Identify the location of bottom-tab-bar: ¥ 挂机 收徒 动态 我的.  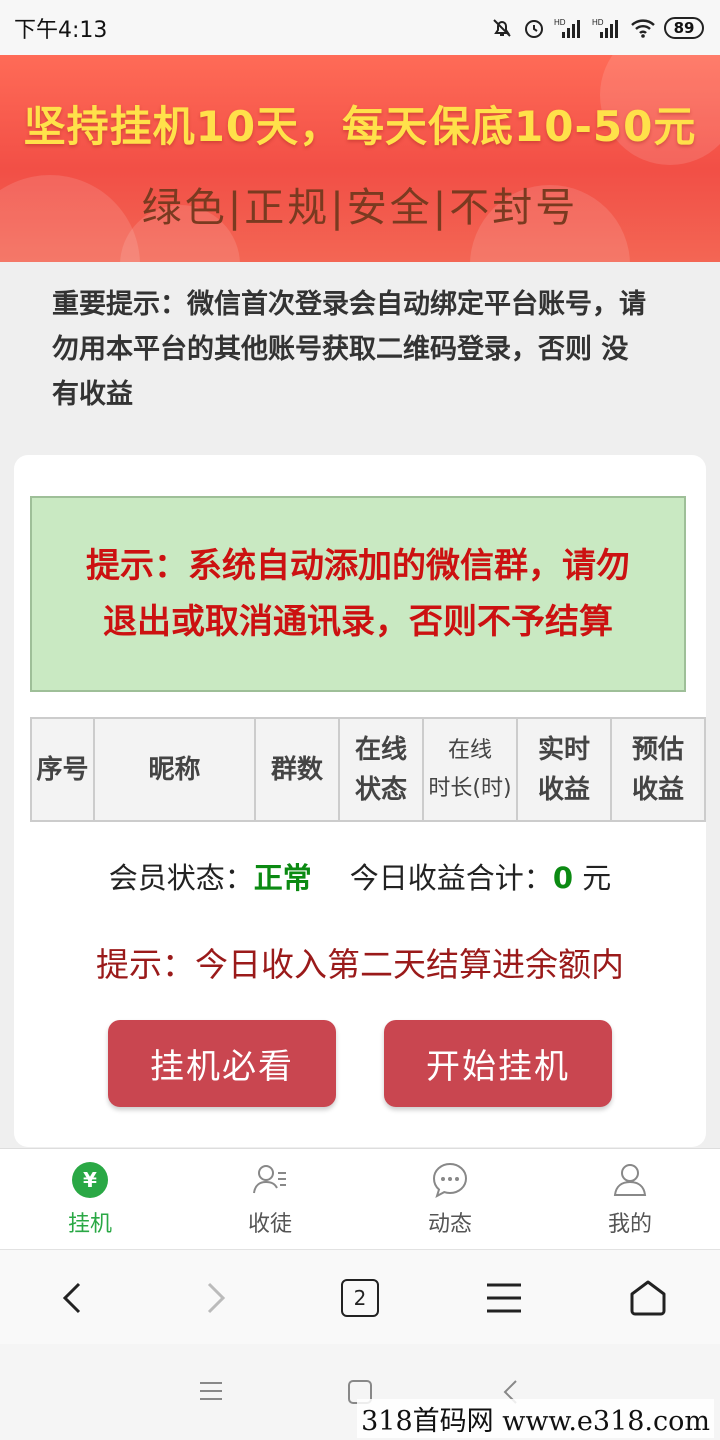
(360, 1198).